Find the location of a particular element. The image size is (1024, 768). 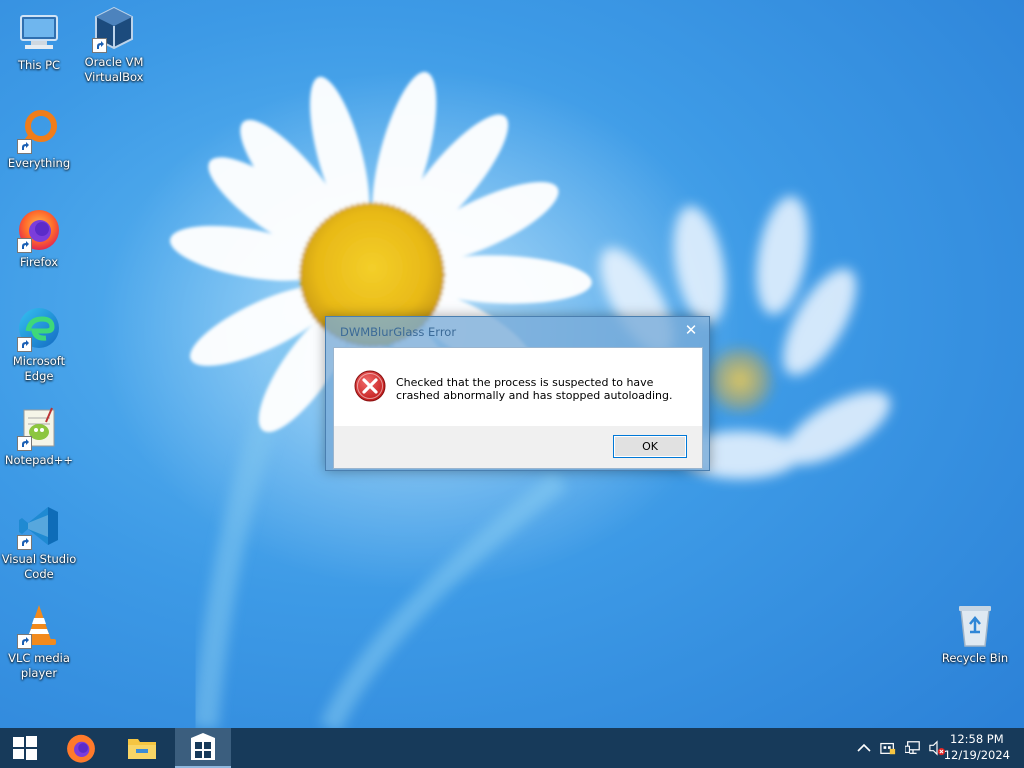

desktop-icon-label: Firefox is located at coordinates (39, 262).